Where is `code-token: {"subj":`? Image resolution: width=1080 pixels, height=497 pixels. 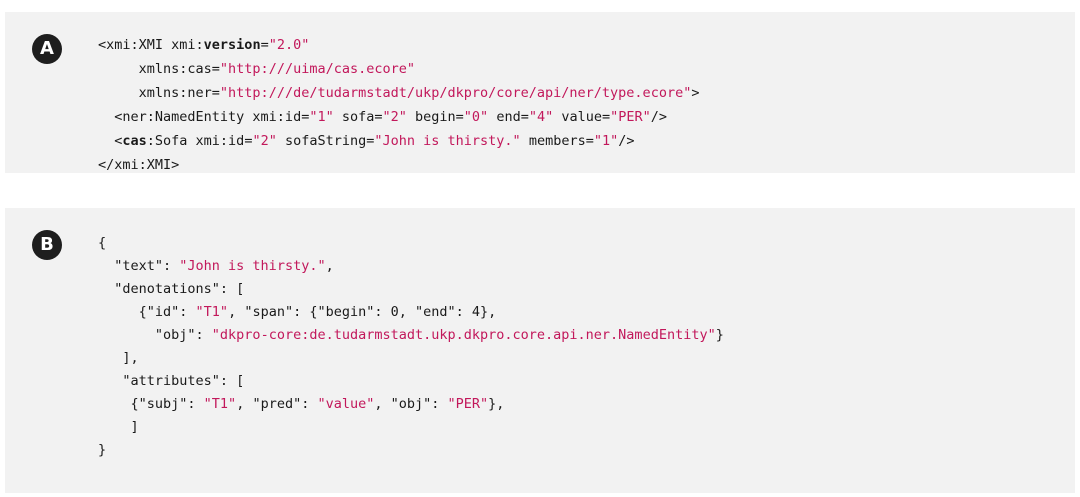 code-token: {"subj": is located at coordinates (151, 404).